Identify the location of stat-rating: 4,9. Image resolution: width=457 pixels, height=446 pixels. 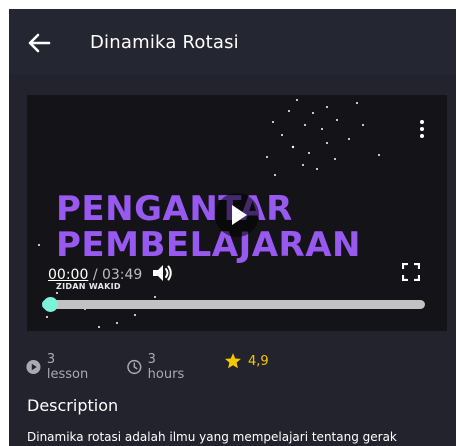
(246, 361).